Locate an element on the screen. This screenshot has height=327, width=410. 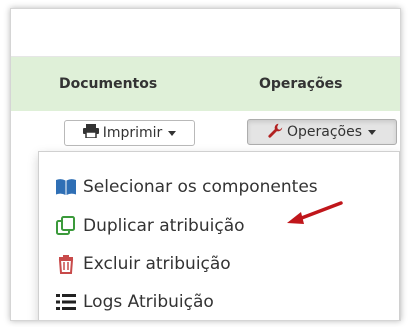
print-icon is located at coordinates (90, 133).